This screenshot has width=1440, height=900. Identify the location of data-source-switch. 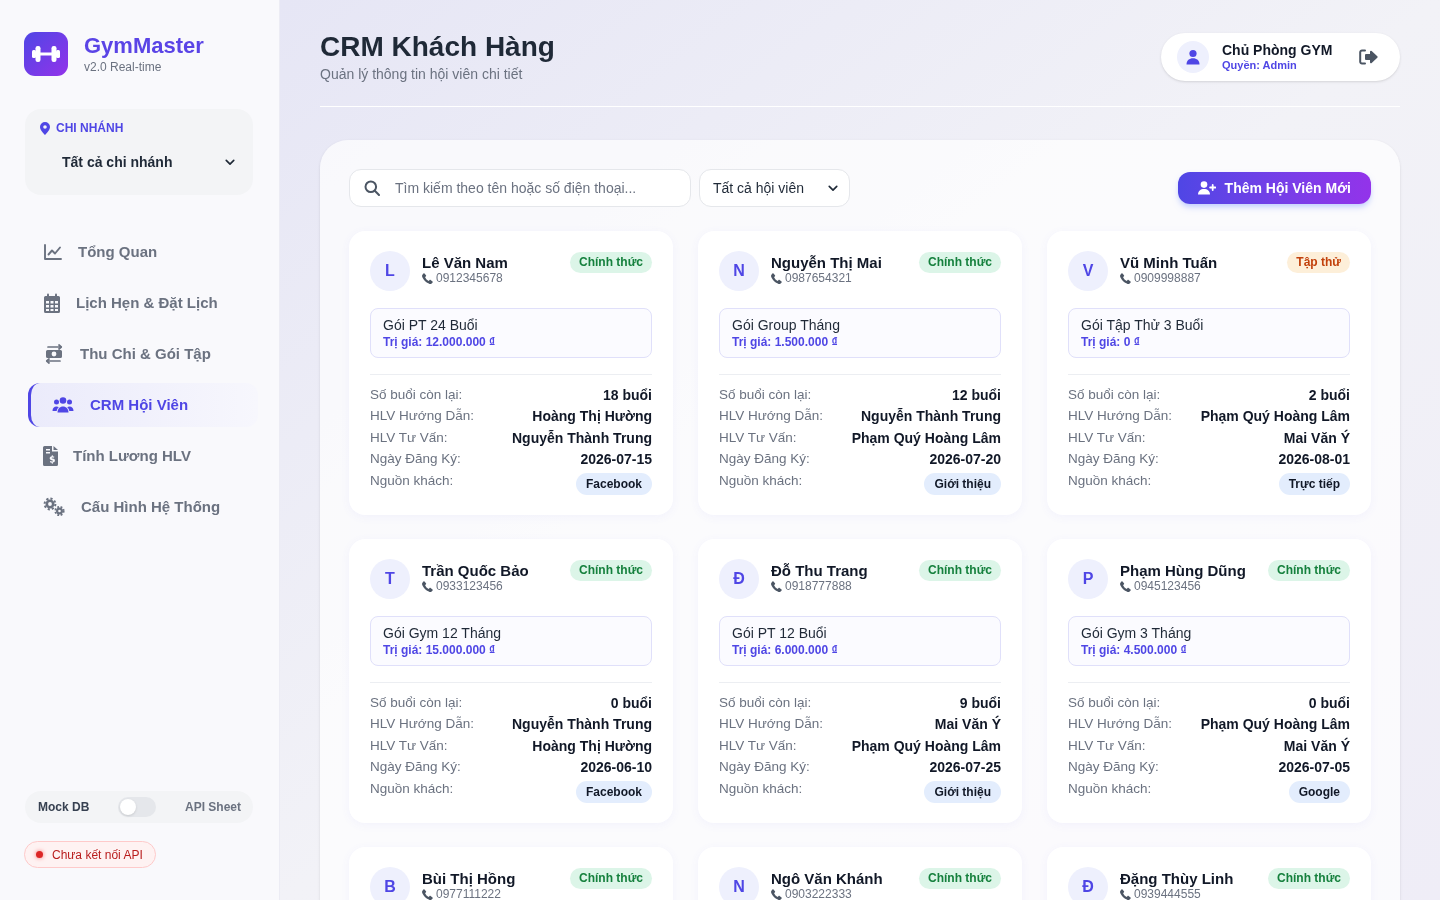
(137, 807).